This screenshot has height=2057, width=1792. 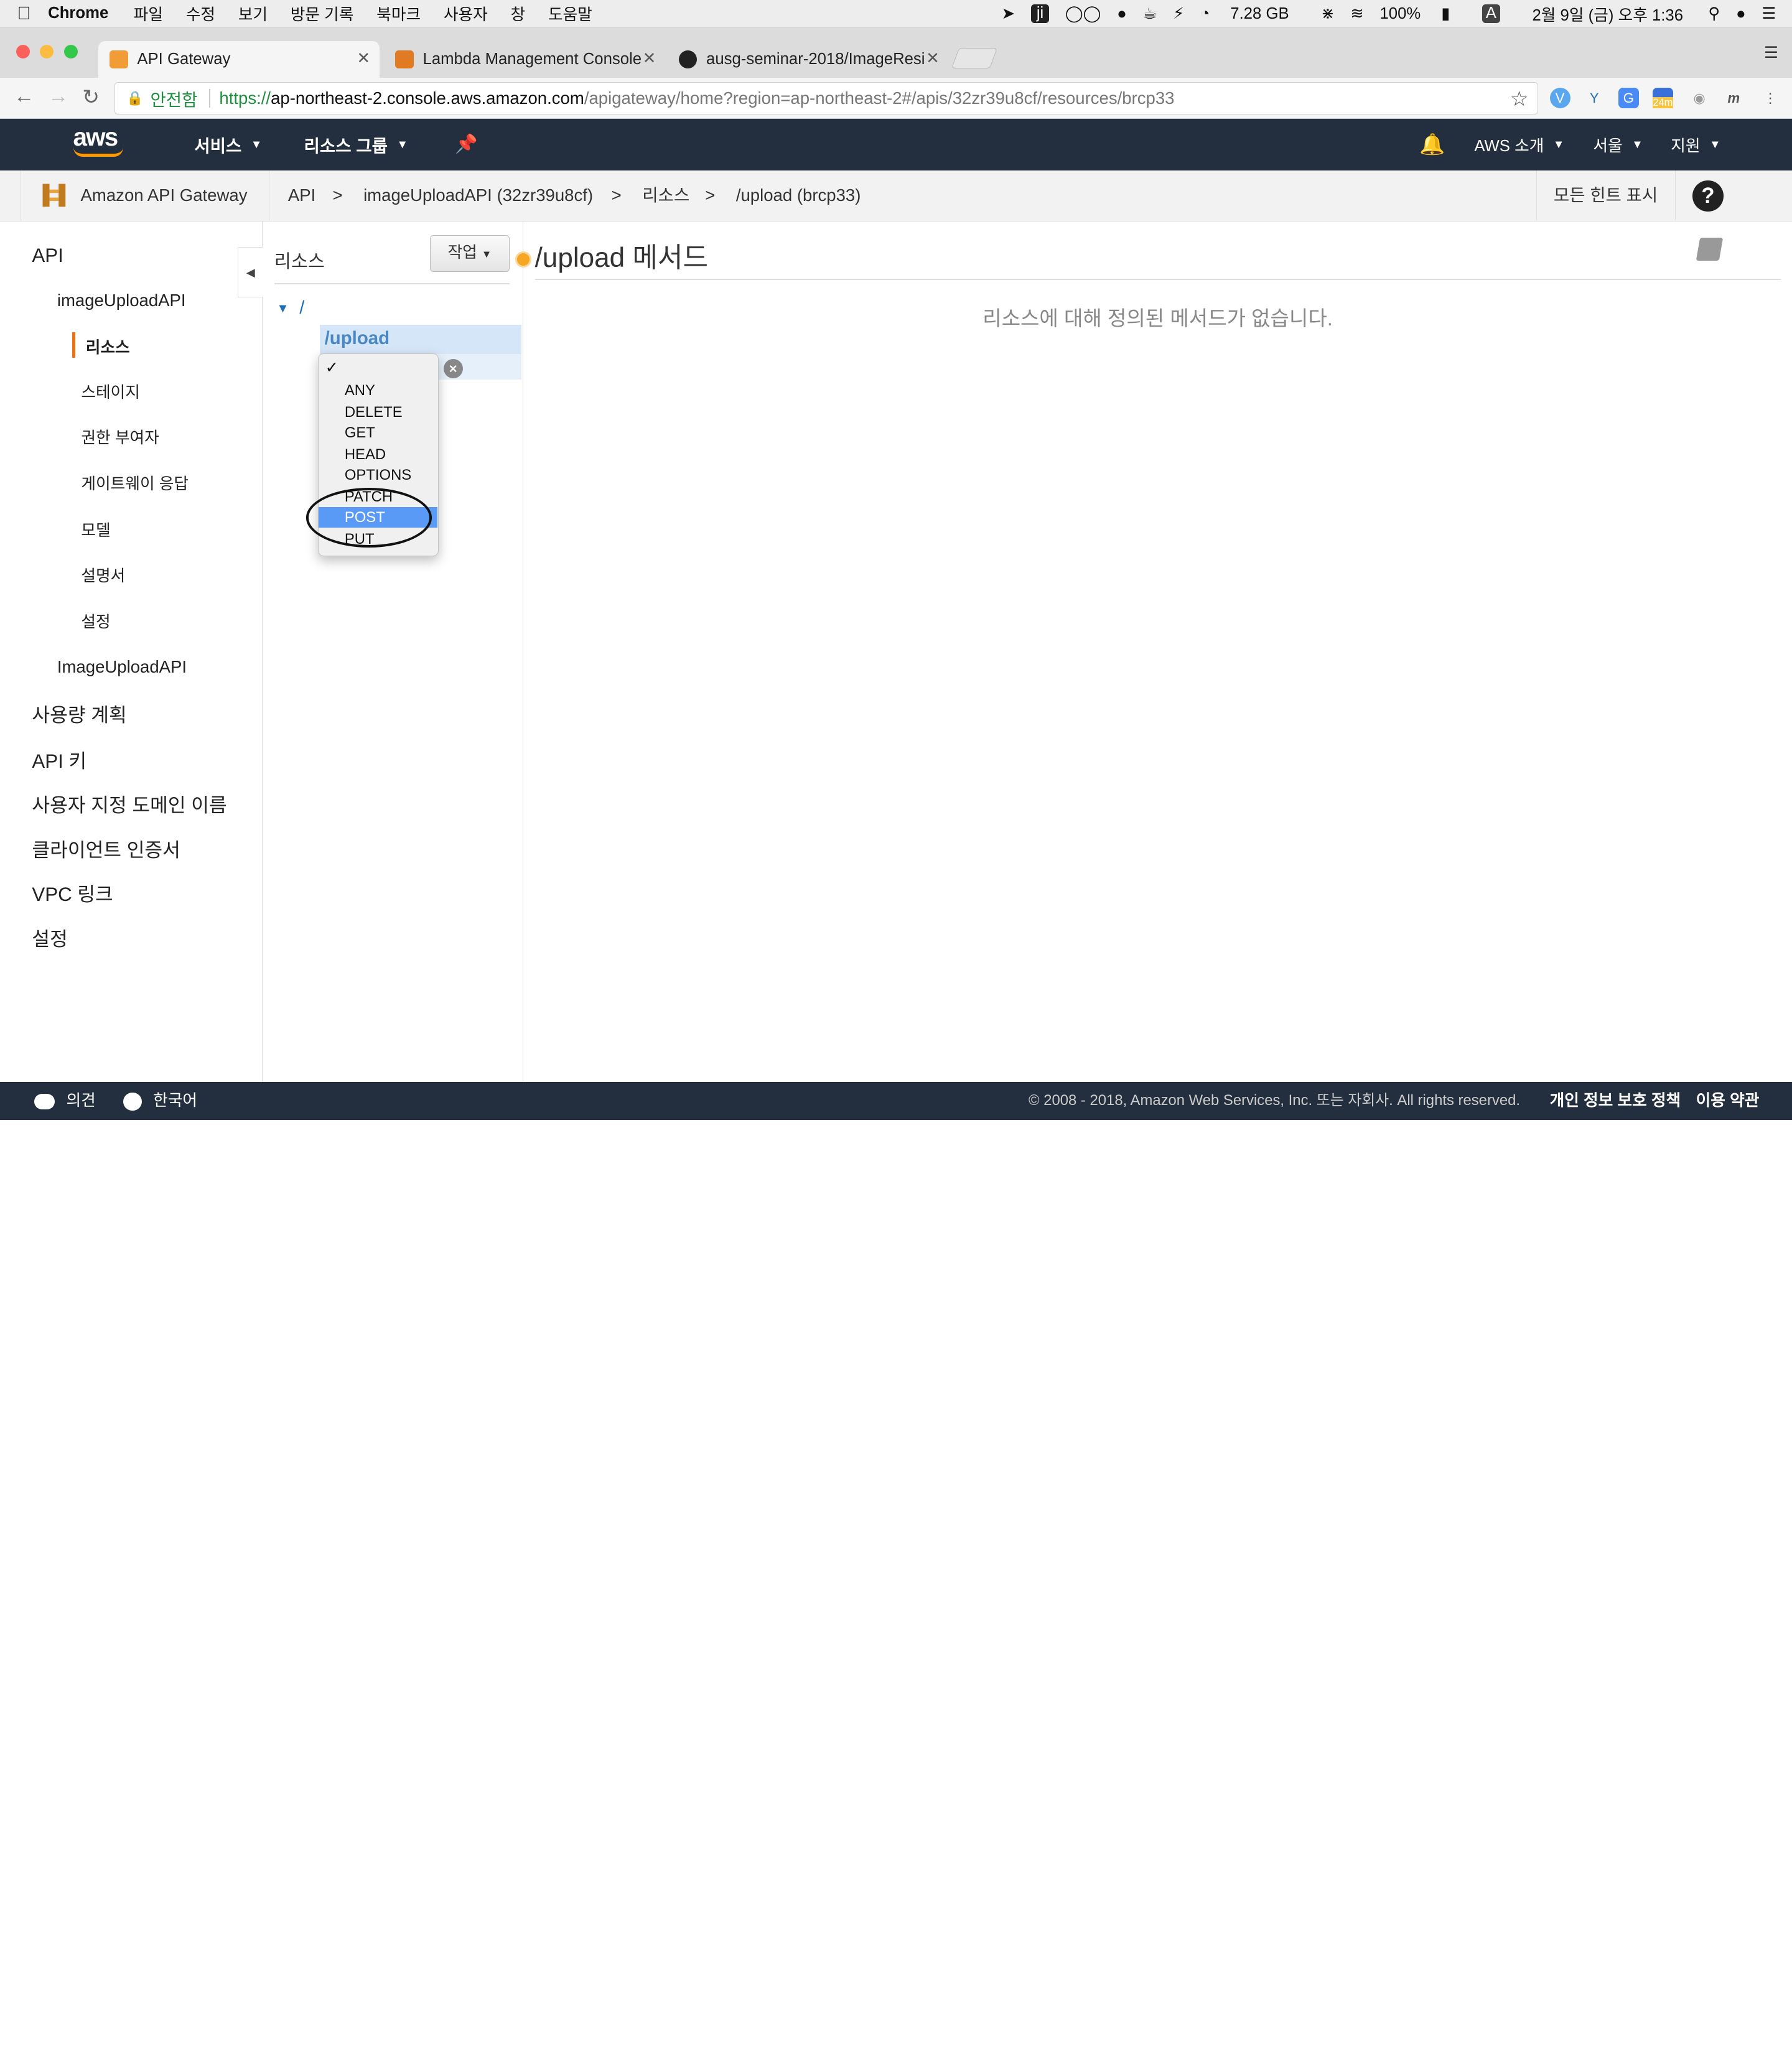 I want to click on menu-help: 도움말, so click(x=570, y=13).